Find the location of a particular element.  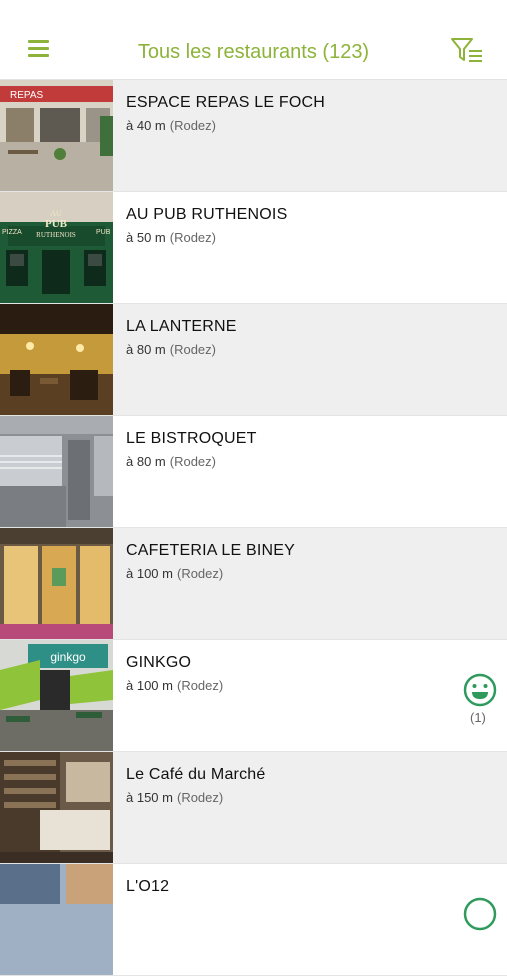

page-title: Tous les restaurants (123) is located at coordinates (253, 52).